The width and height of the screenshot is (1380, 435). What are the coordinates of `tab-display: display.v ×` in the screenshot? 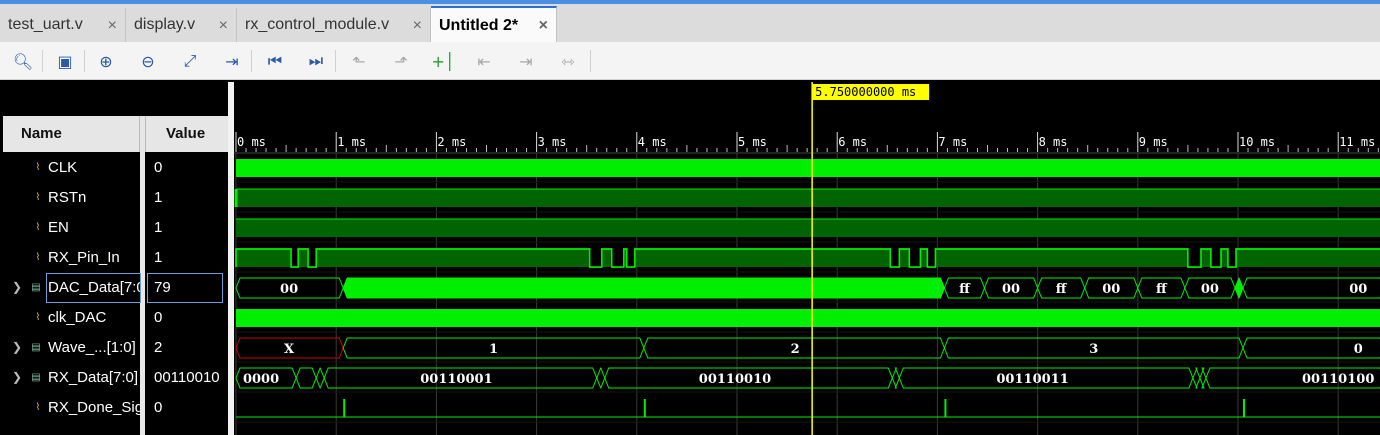 It's located at (181, 25).